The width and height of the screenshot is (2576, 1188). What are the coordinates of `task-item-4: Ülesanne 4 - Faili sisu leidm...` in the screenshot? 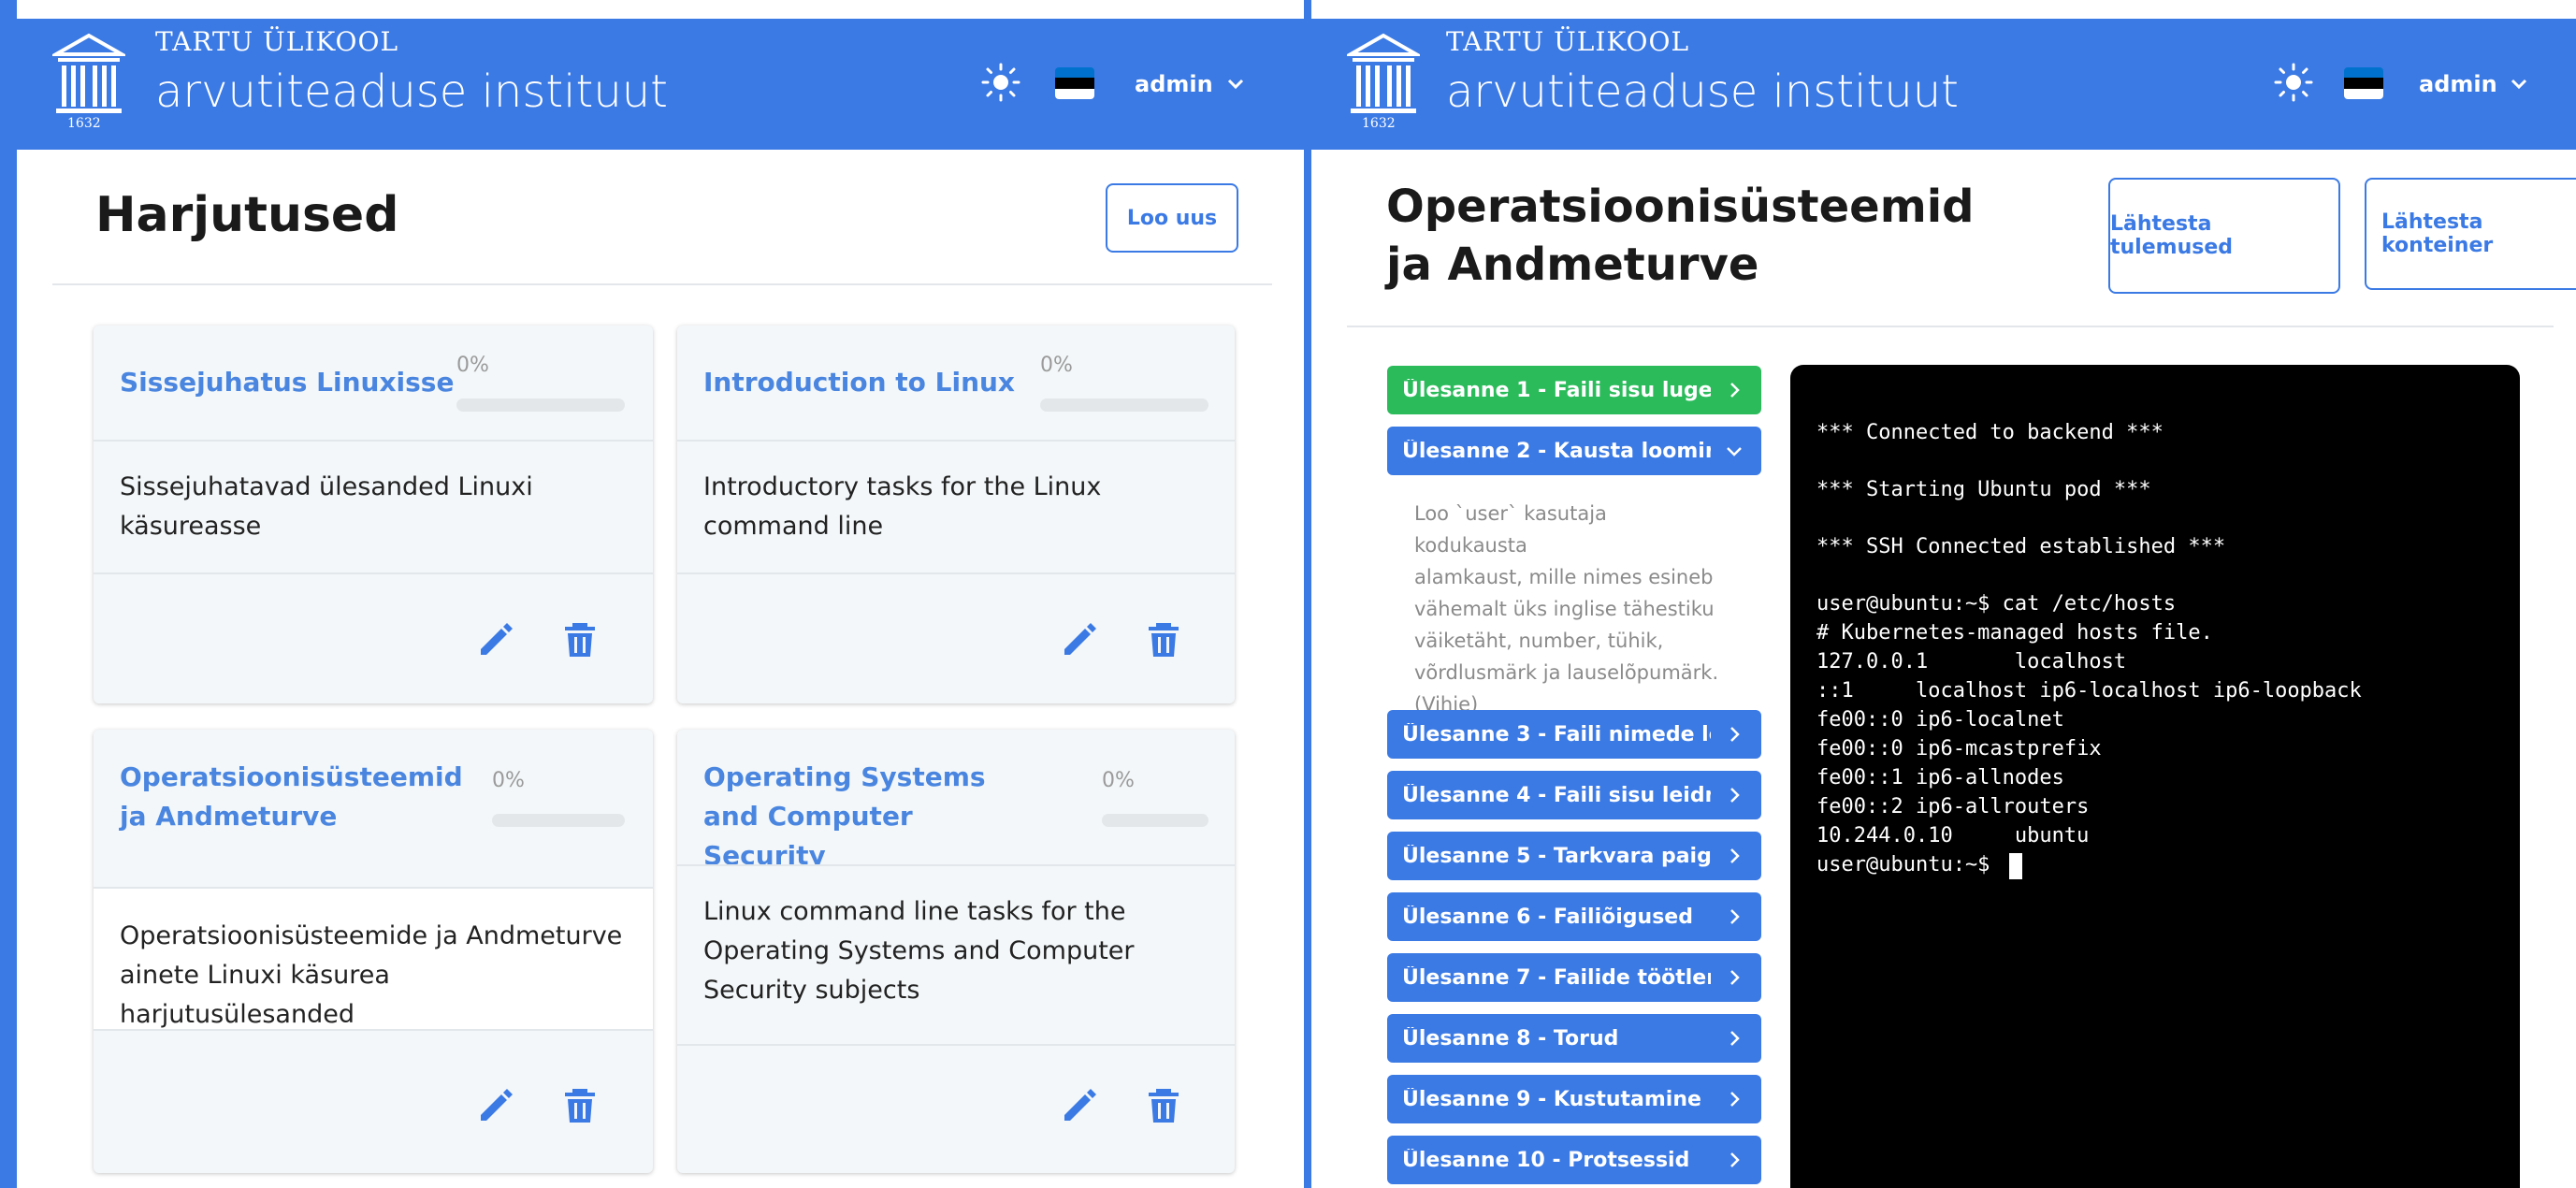 It's located at (1574, 795).